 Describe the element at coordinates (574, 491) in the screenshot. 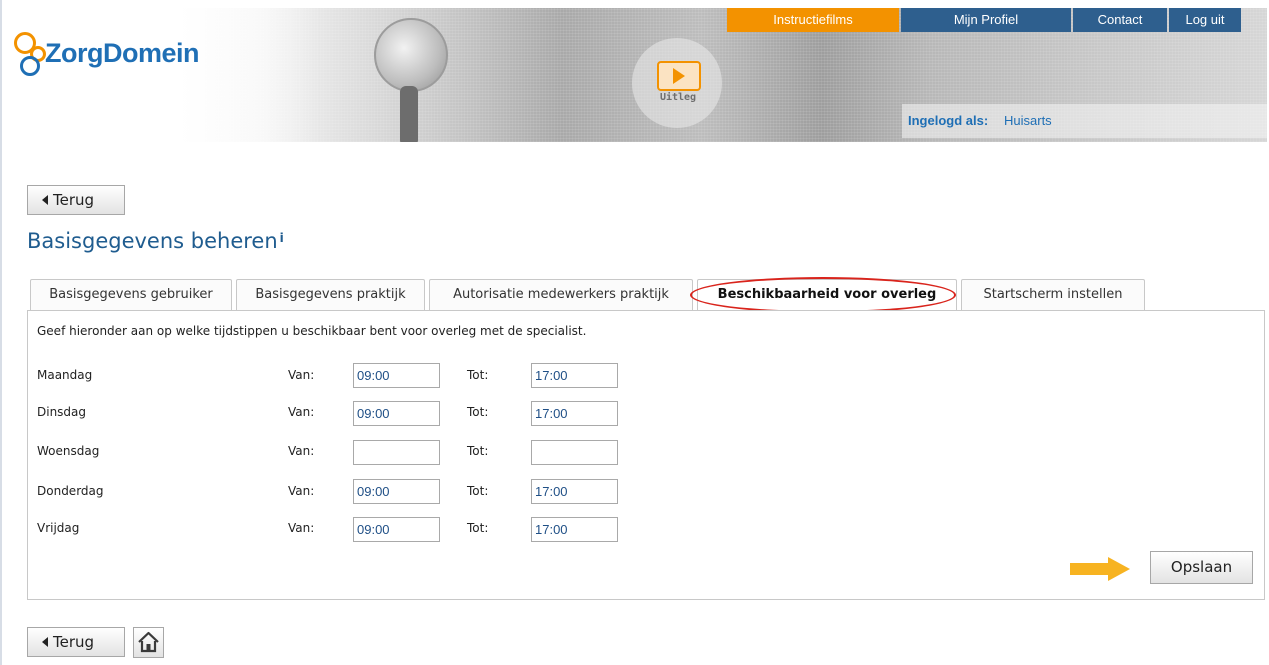

I see `donderdag-tot-input: 17:00` at that location.